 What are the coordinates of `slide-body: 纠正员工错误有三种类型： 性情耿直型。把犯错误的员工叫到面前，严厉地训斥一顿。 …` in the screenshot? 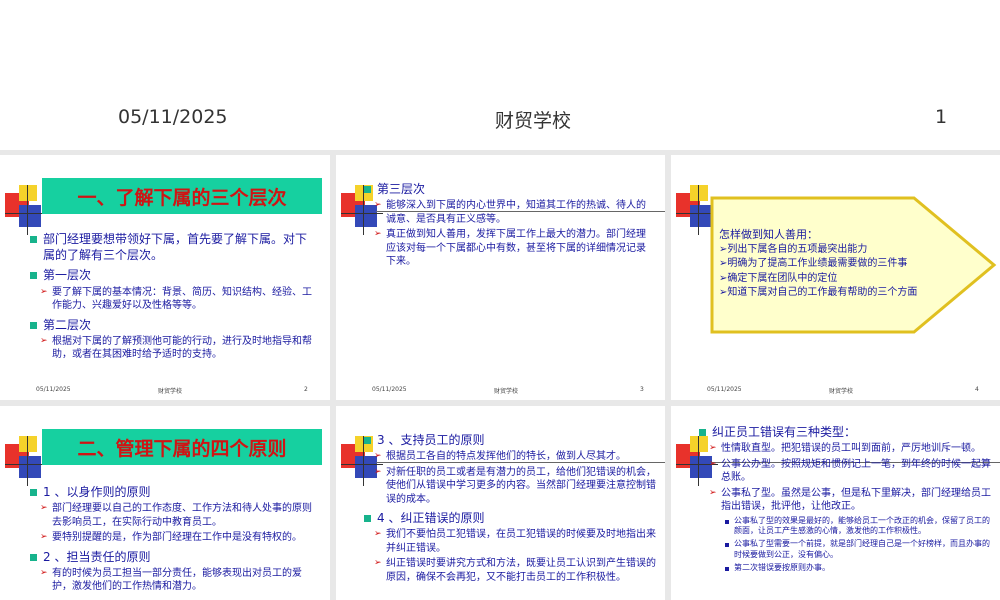 It's located at (846, 497).